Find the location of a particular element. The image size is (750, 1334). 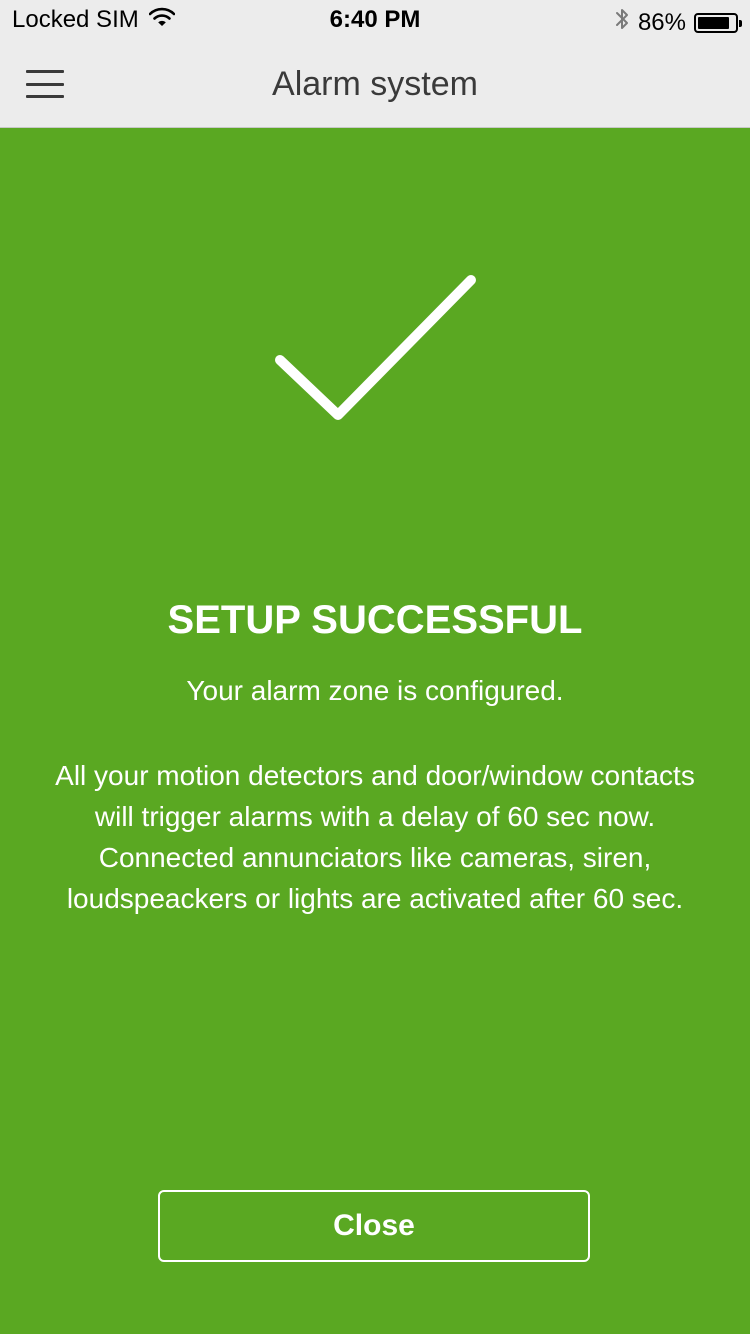

page-title: Alarm system is located at coordinates (375, 84).